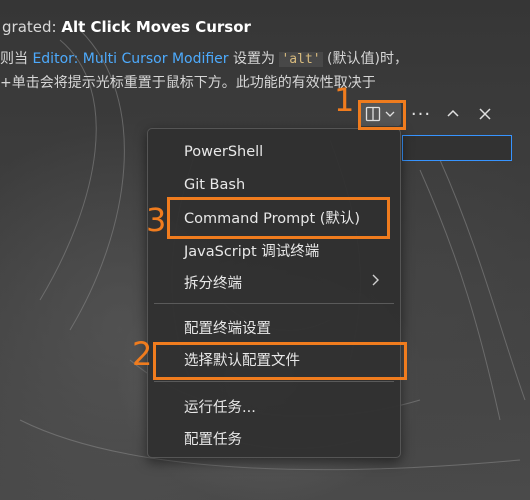 The height and width of the screenshot is (500, 530). I want to click on chevron-up-icon, so click(453, 113).